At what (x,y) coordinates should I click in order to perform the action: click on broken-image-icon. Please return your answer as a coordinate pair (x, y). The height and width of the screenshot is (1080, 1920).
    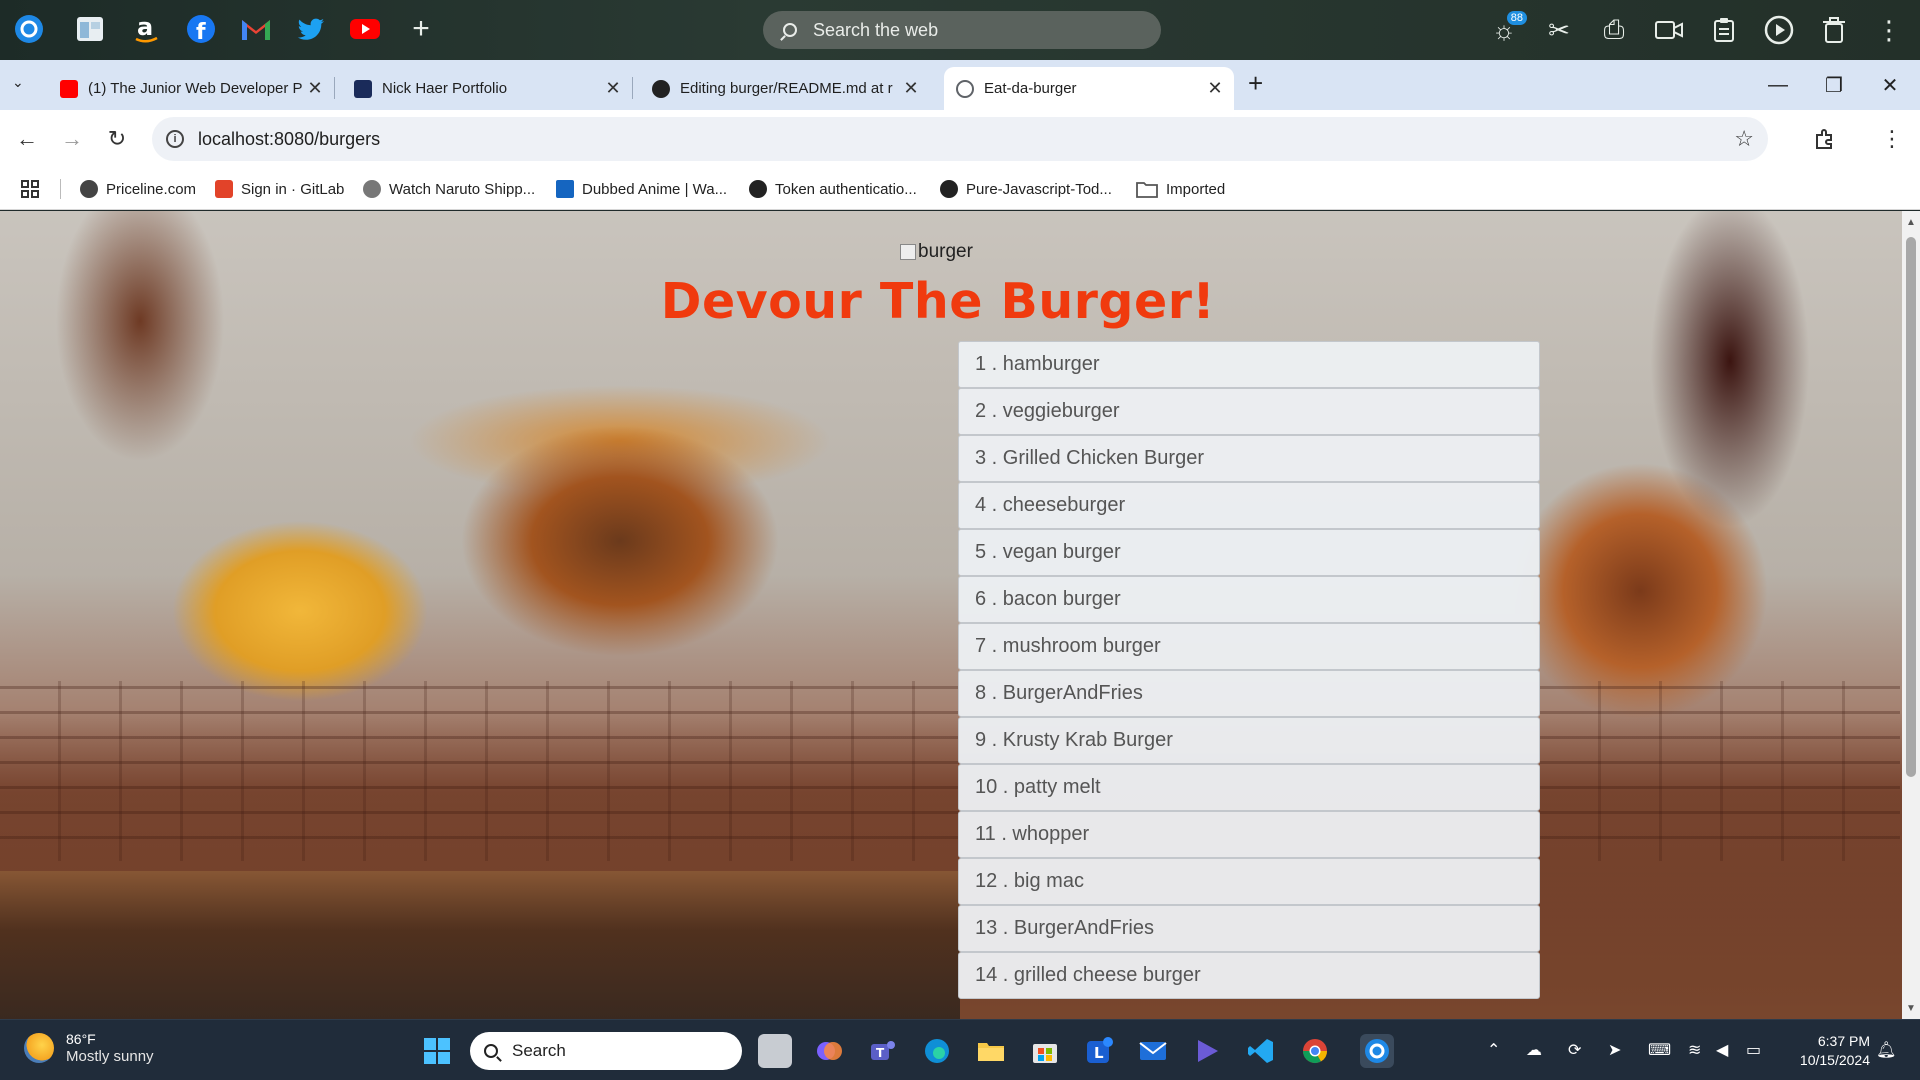
    Looking at the image, I should click on (908, 252).